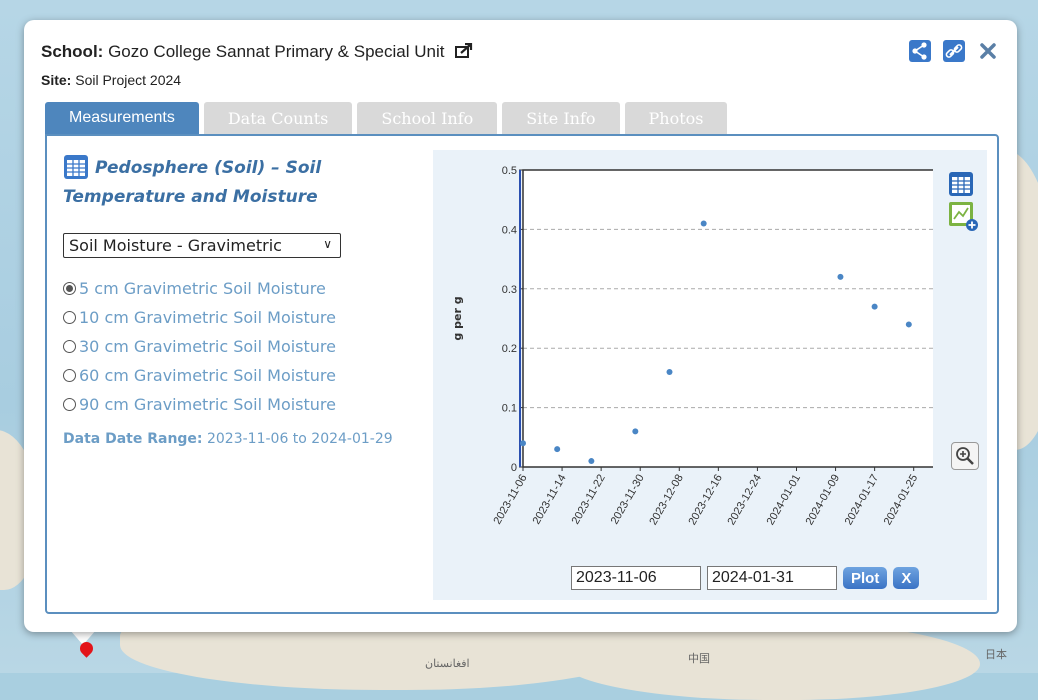 The image size is (1038, 700). Describe the element at coordinates (122, 118) in the screenshot. I see `tab-measurements: Measurements` at that location.